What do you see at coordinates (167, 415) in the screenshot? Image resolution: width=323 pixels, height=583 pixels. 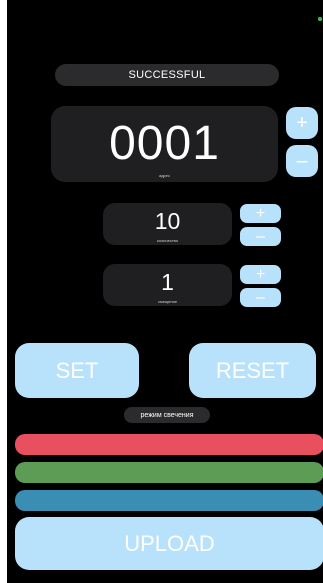 I see `glow-mode-label: режим свечения` at bounding box center [167, 415].